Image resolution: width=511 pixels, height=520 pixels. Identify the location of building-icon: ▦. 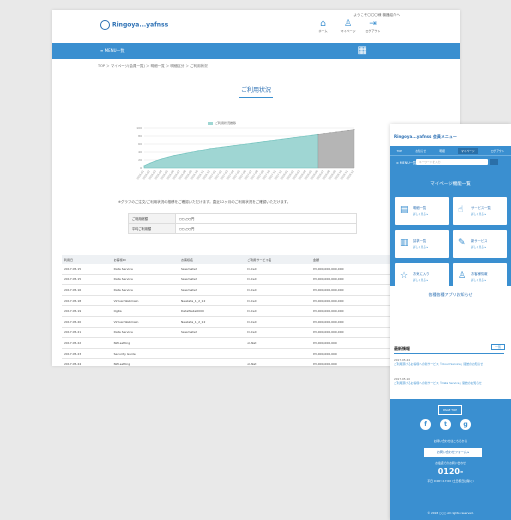
(362, 51).